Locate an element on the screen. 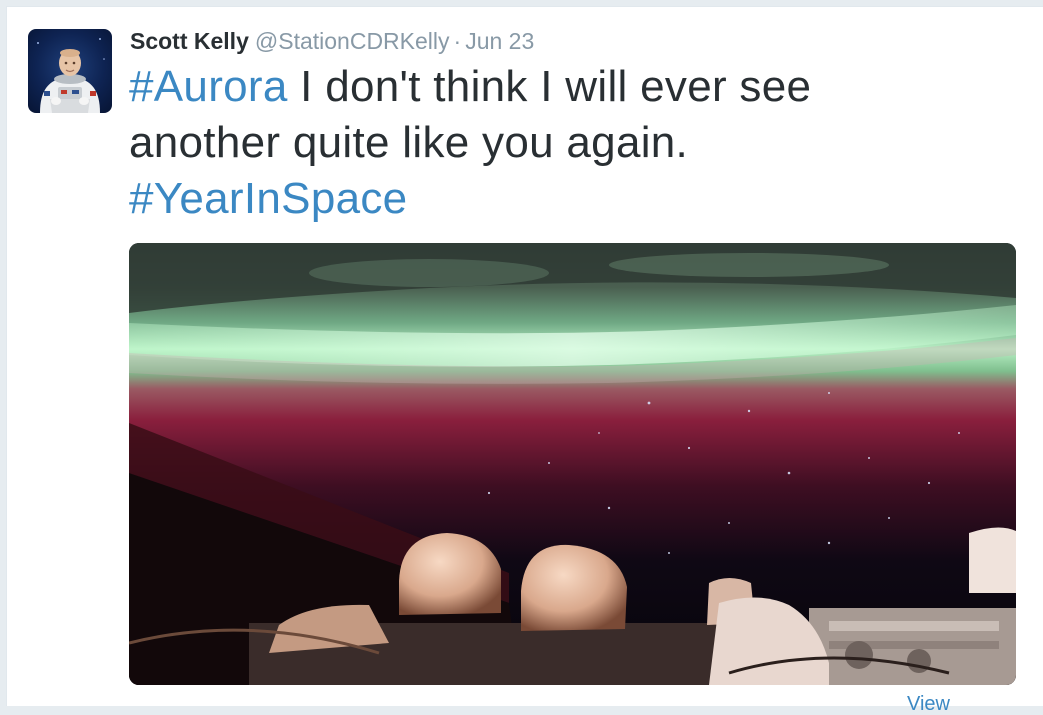 This screenshot has width=1043, height=715. author-avatar is located at coordinates (70, 71).